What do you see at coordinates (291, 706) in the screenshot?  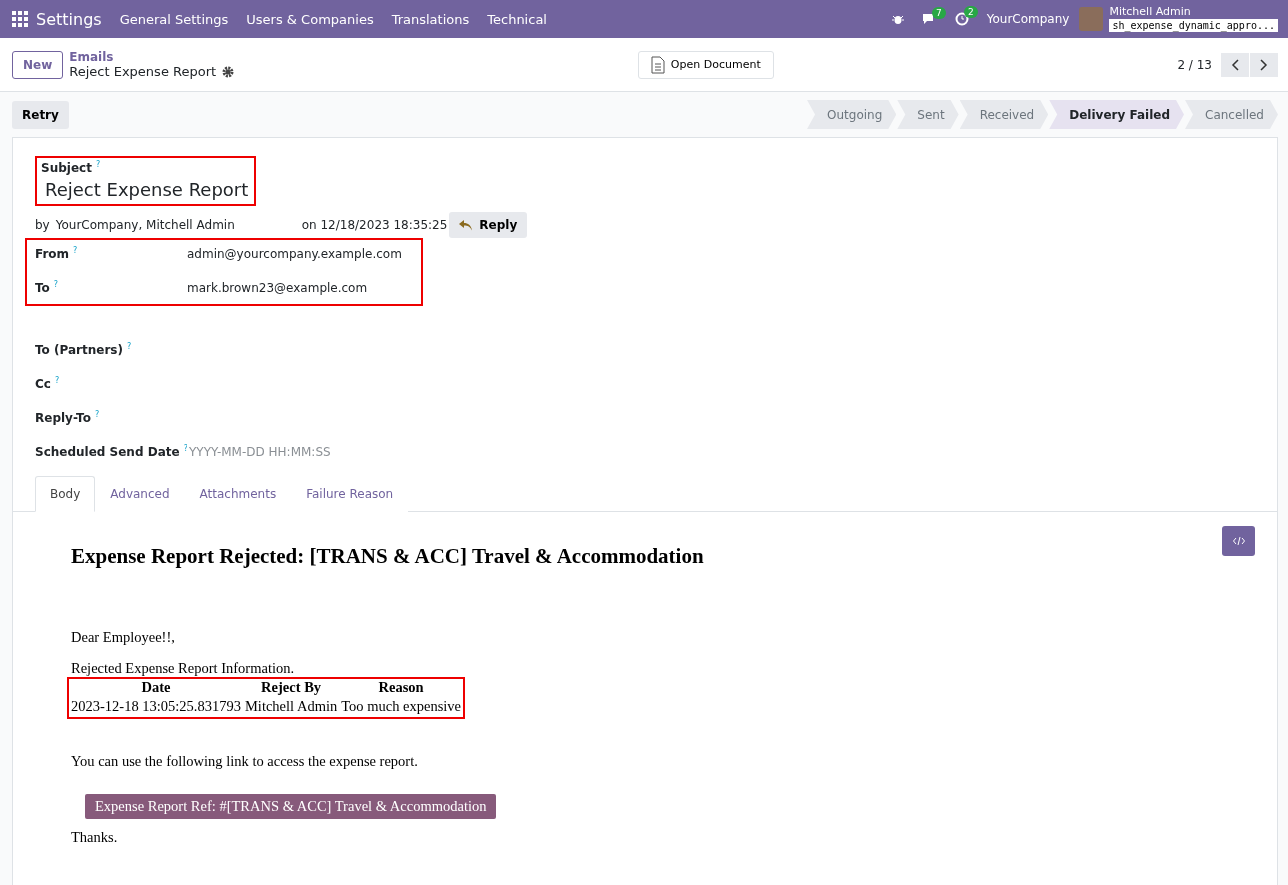 I see `table-cell-text: Mitchell Admin` at bounding box center [291, 706].